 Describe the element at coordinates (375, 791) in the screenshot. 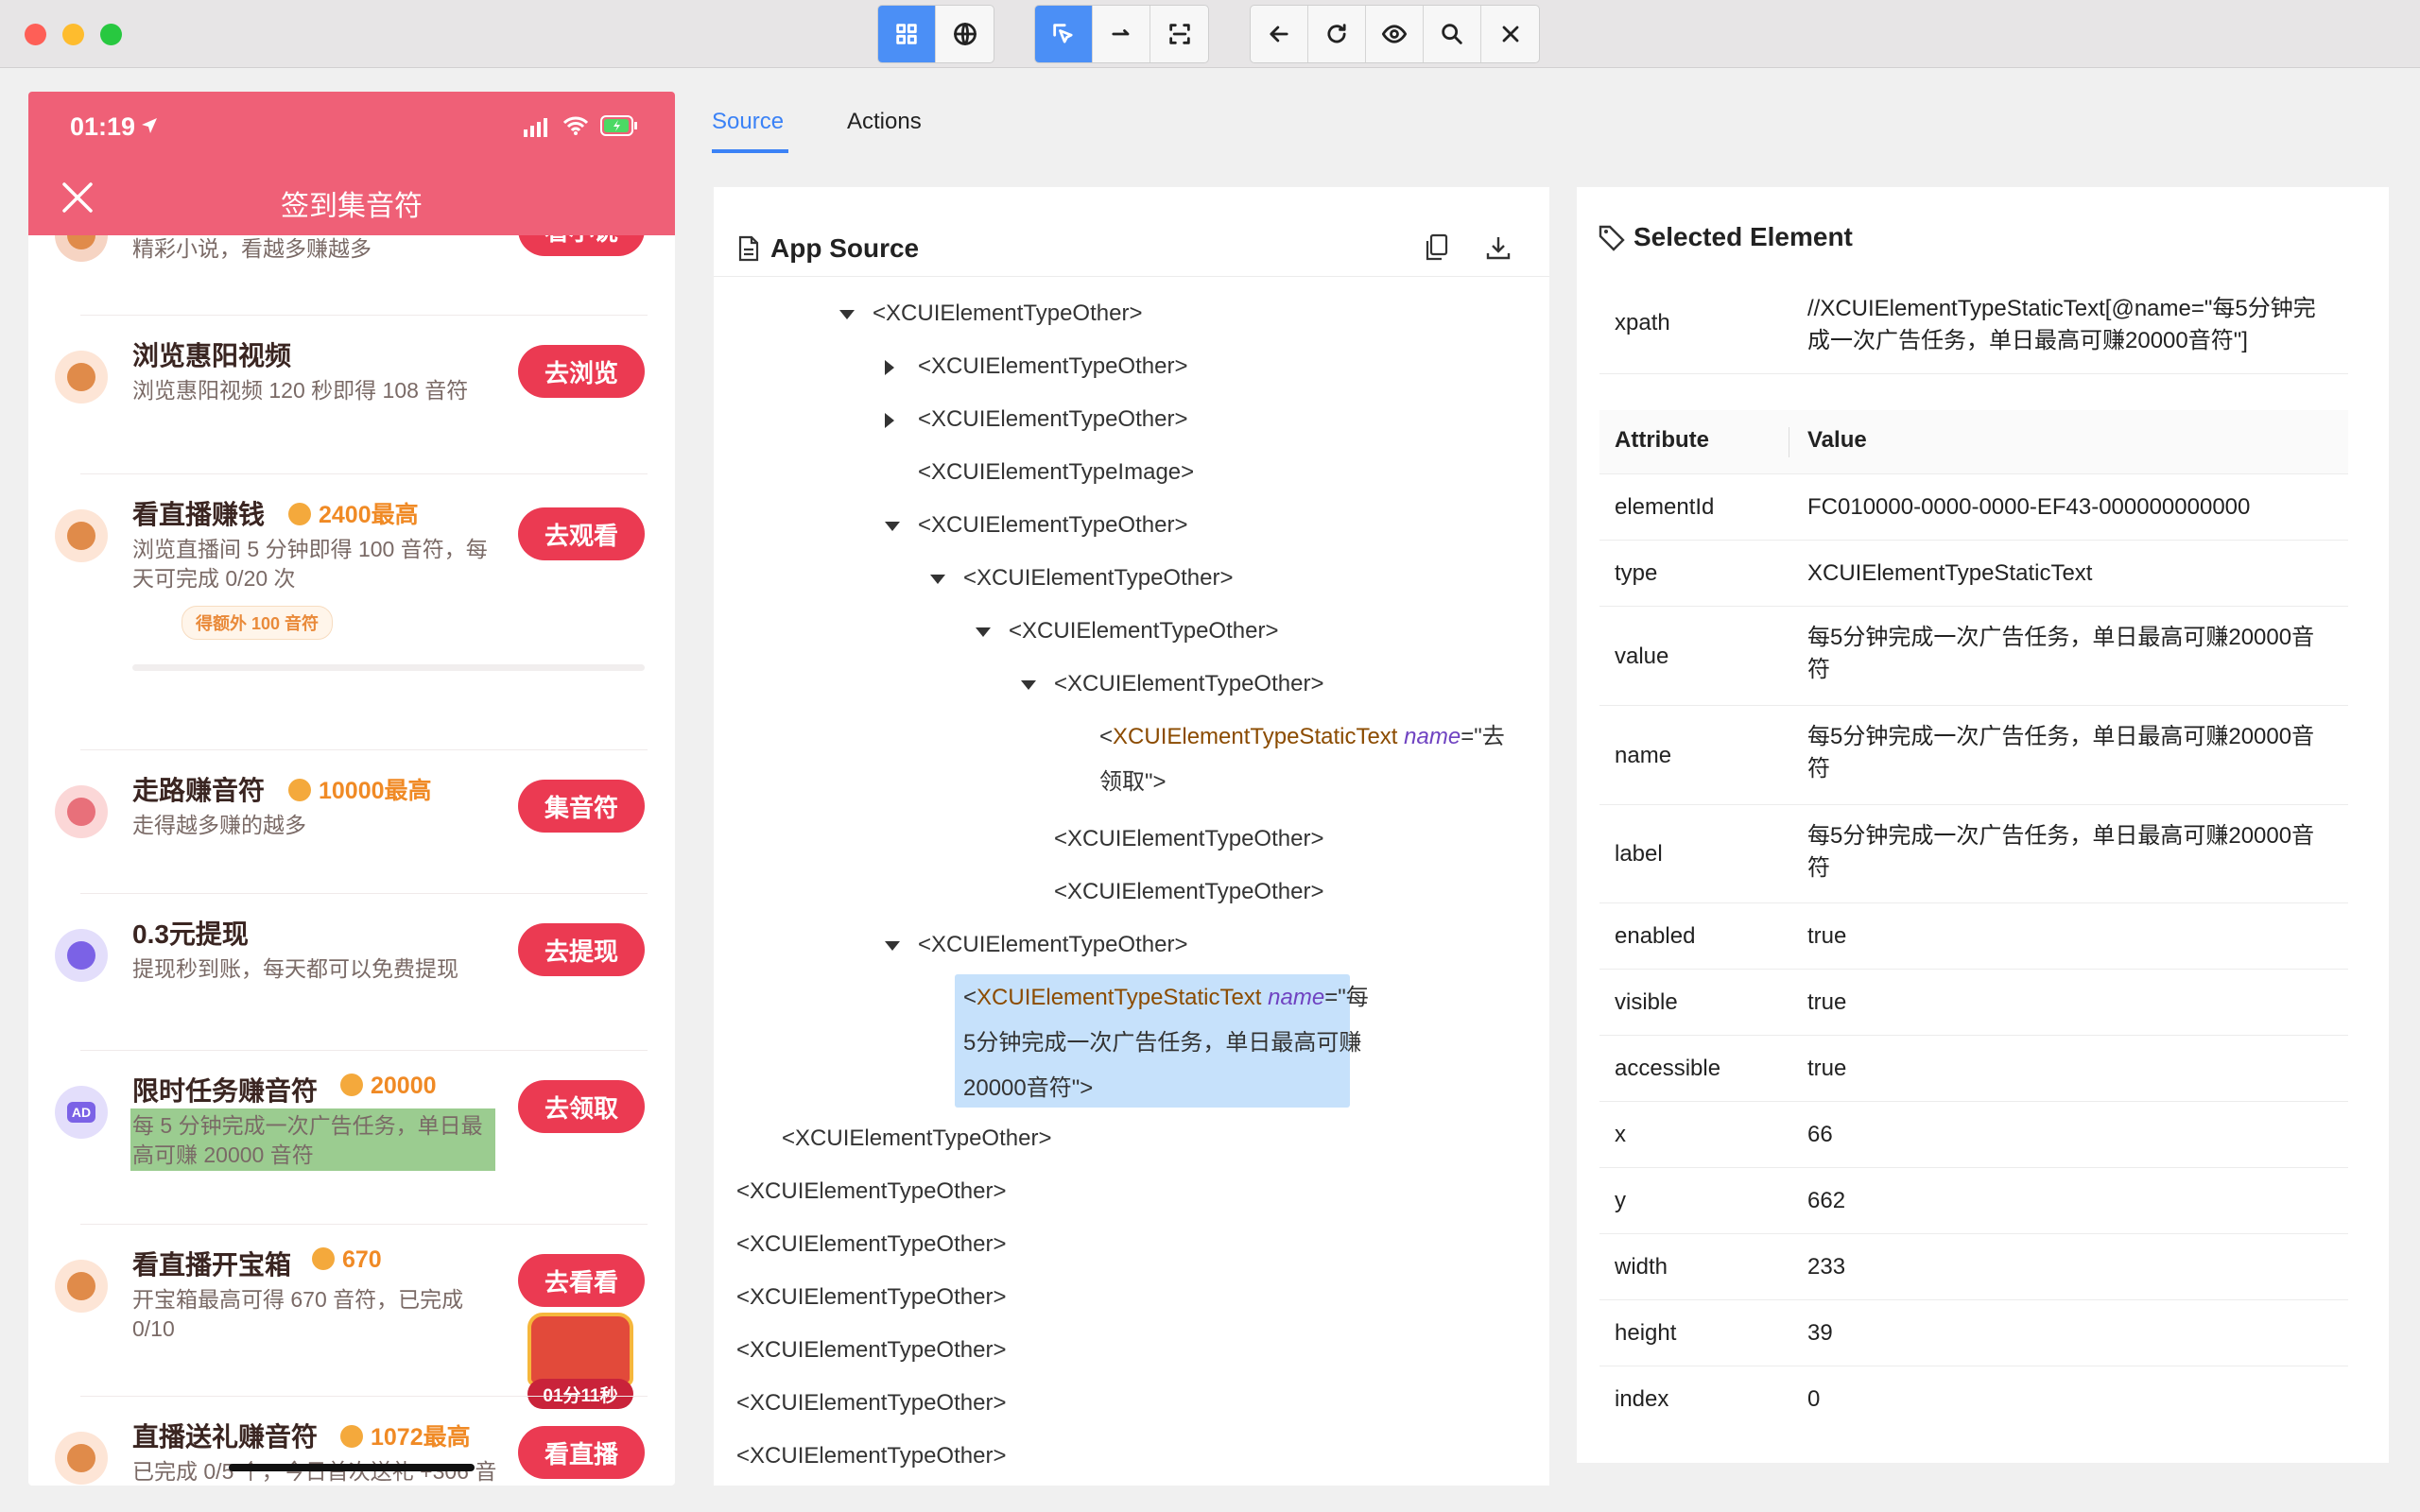

I see `task-reward-value: 10000最高` at that location.